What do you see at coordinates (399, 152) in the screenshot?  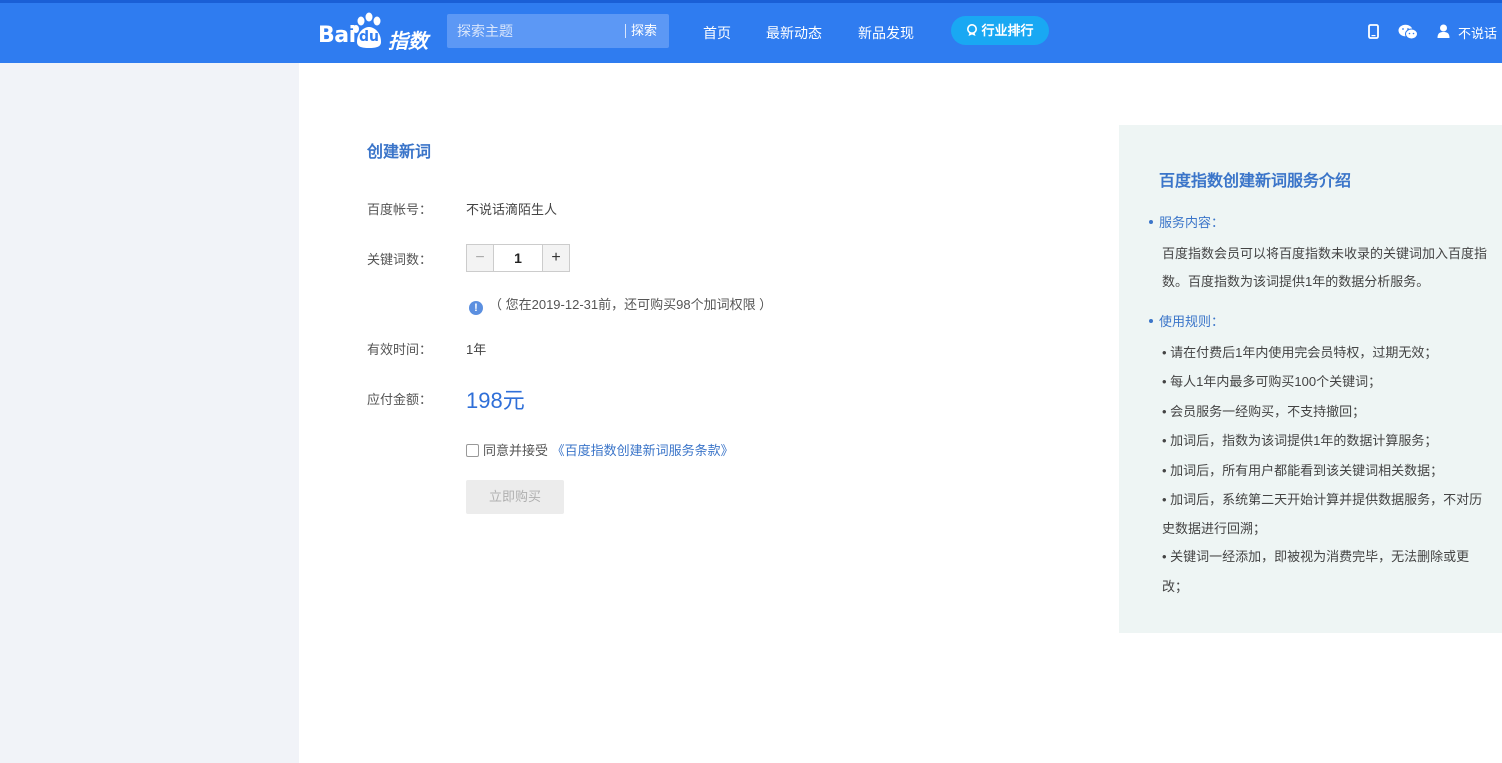 I see `page-title: 创建新词` at bounding box center [399, 152].